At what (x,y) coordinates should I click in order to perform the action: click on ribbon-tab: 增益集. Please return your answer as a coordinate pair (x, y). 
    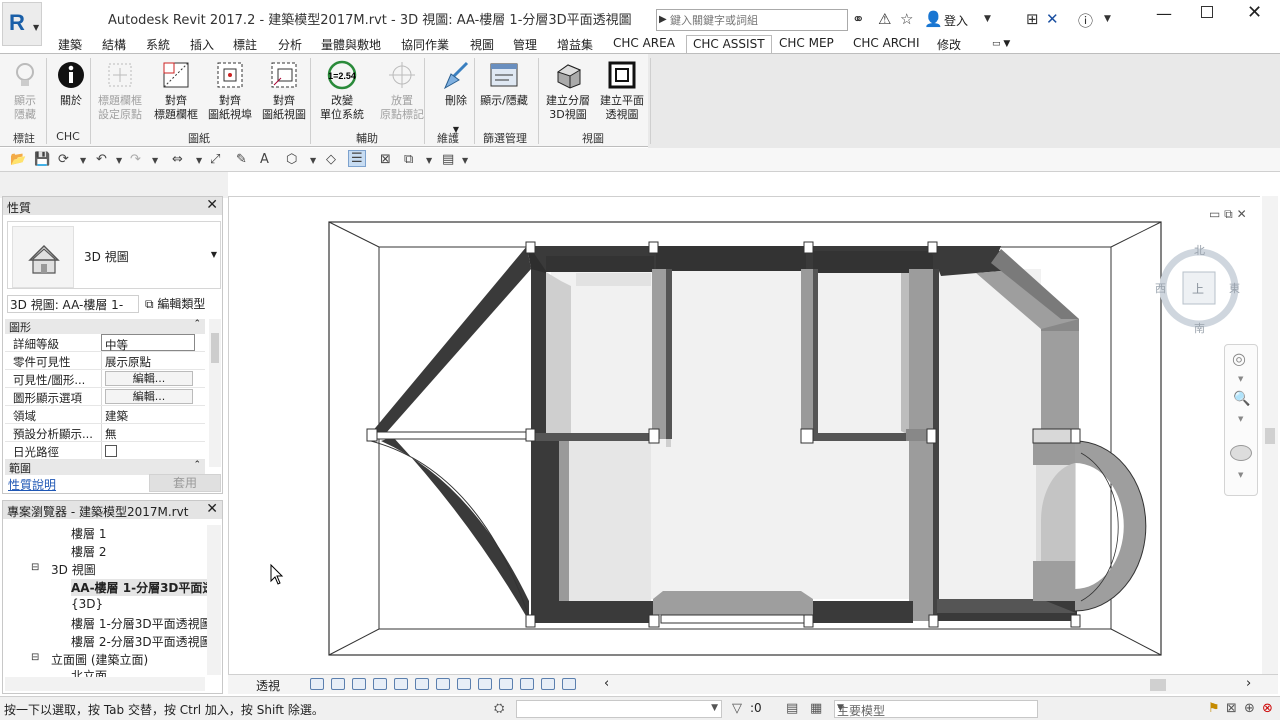
    Looking at the image, I should click on (575, 44).